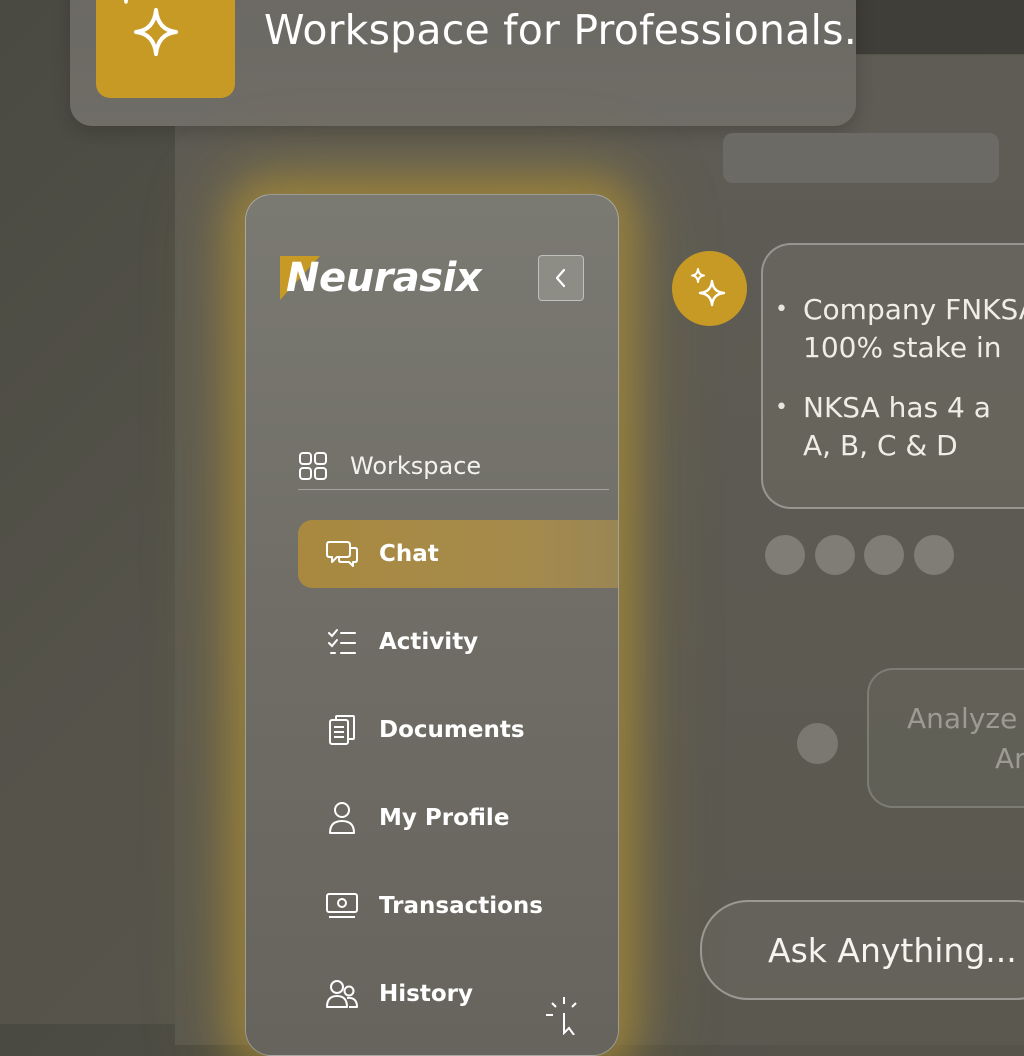 The image size is (1024, 1056). Describe the element at coordinates (342, 906) in the screenshot. I see `money-icon` at that location.